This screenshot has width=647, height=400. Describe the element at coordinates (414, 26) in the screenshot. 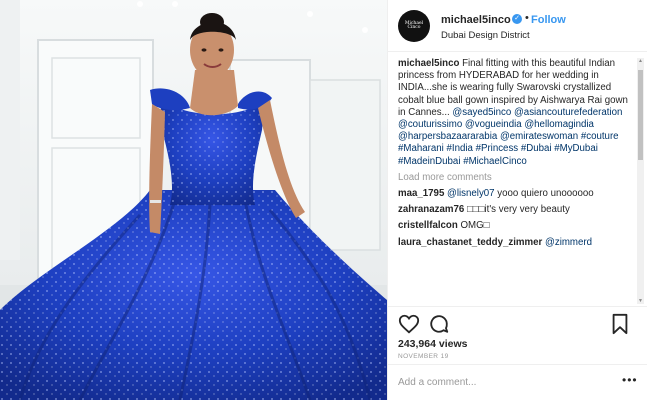

I see `avatar: Michael Cinco` at that location.